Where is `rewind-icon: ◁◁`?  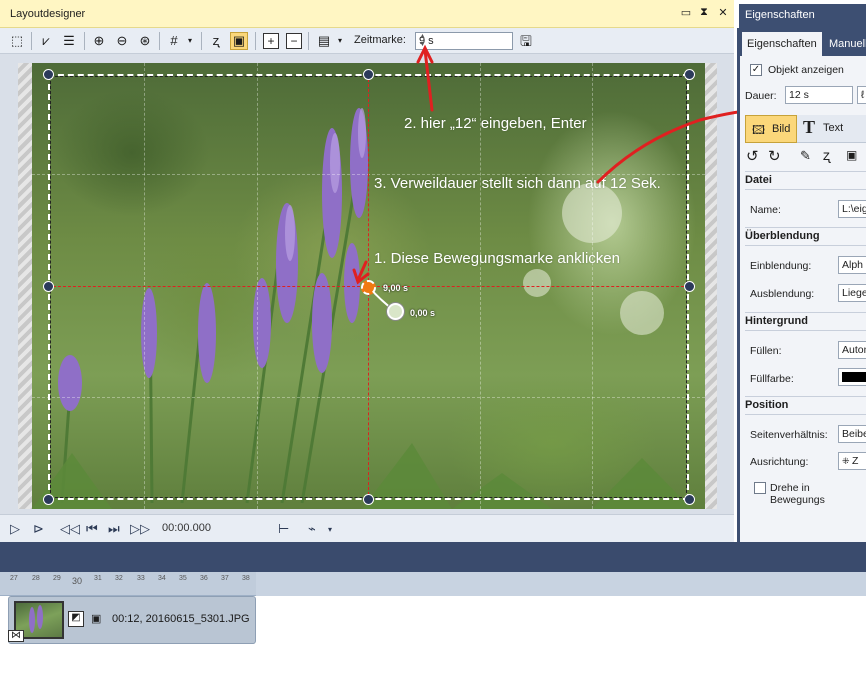
rewind-icon: ◁◁ is located at coordinates (70, 529).